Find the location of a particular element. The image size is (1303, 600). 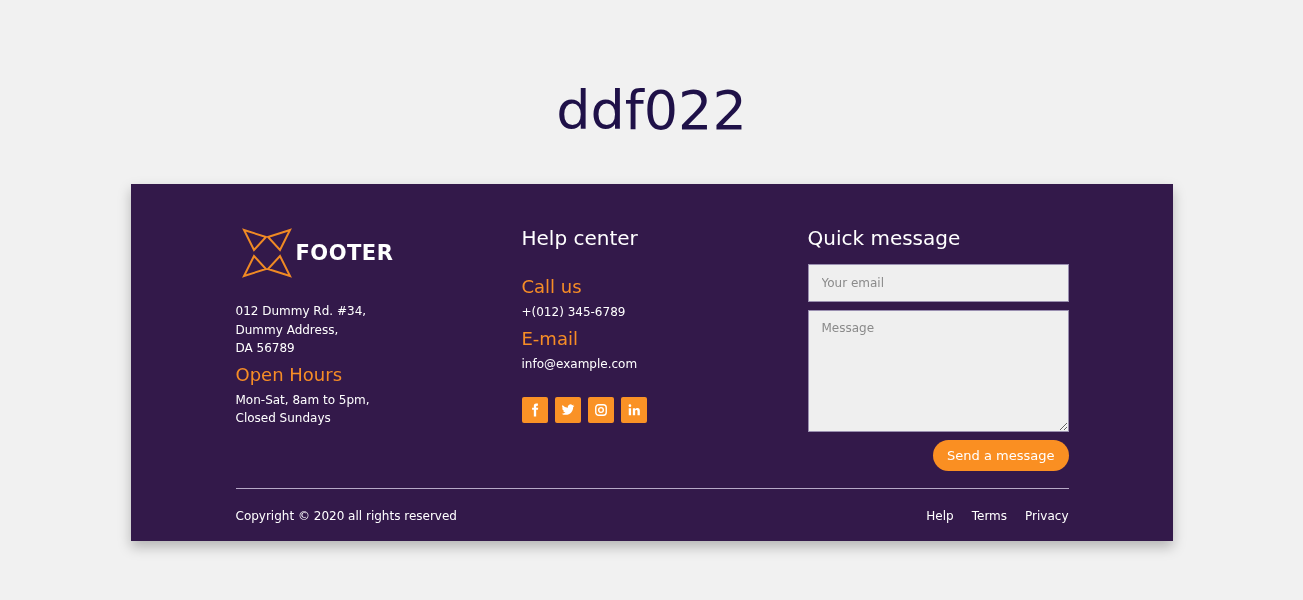

message-field: Message is located at coordinates (938, 371).